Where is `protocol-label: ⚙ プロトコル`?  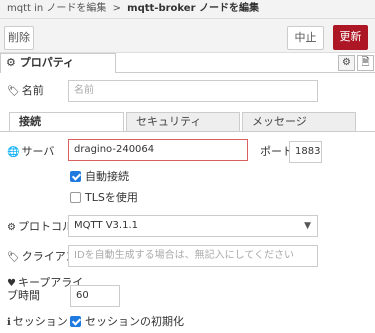 protocol-label: ⚙ プロトコル is located at coordinates (40, 227).